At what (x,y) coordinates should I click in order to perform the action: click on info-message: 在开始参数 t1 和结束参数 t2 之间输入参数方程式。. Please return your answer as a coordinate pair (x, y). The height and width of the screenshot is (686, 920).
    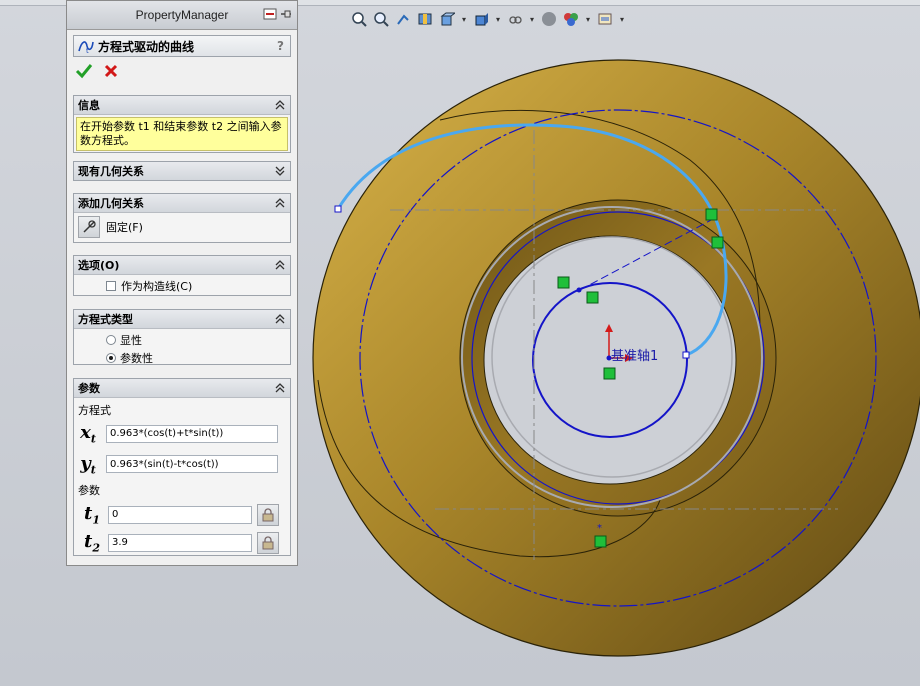
    Looking at the image, I should click on (182, 134).